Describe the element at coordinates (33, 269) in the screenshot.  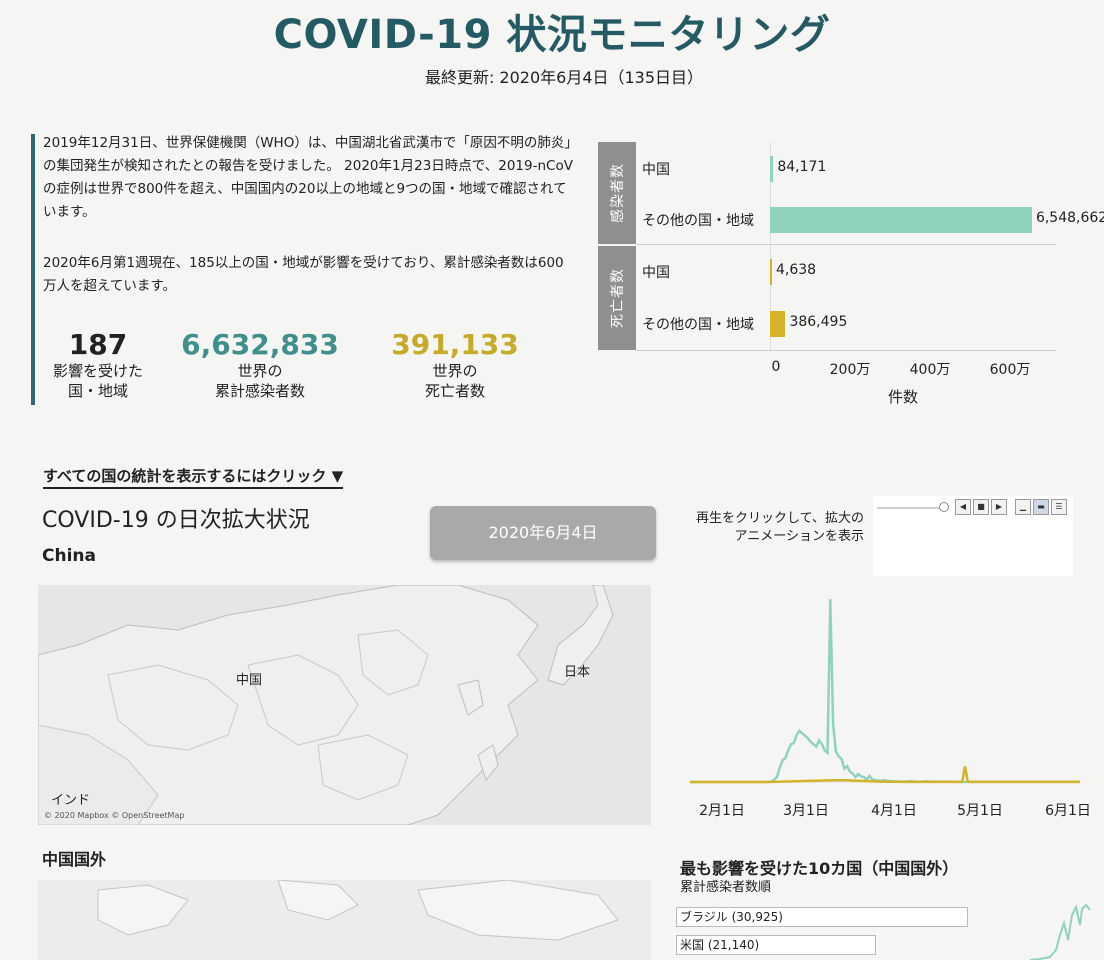
I see `intro-accent-bar` at that location.